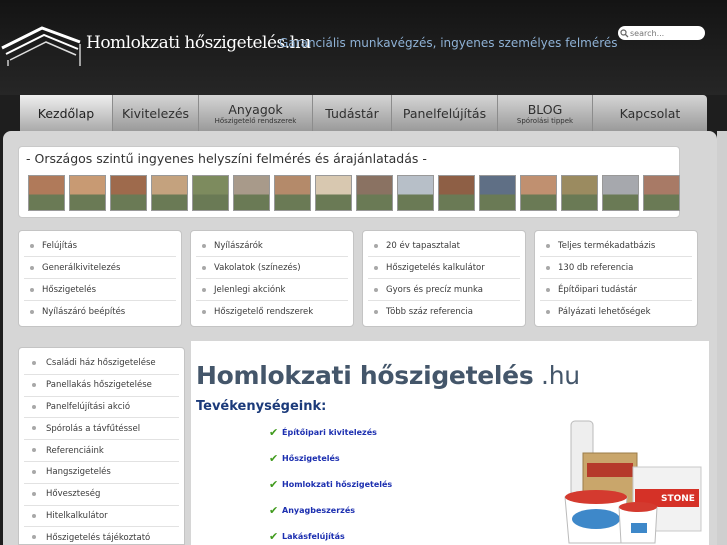  I want to click on activity-item: ✔ Lakásfelújítás, so click(330, 534).